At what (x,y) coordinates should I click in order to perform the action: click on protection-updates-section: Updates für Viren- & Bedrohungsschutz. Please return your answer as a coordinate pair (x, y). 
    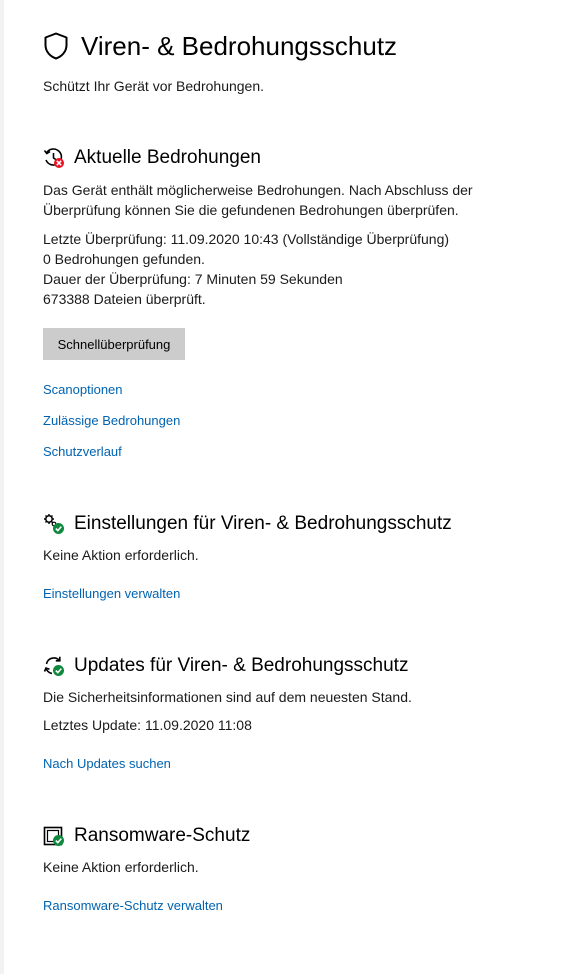
    Looking at the image, I should click on (303, 666).